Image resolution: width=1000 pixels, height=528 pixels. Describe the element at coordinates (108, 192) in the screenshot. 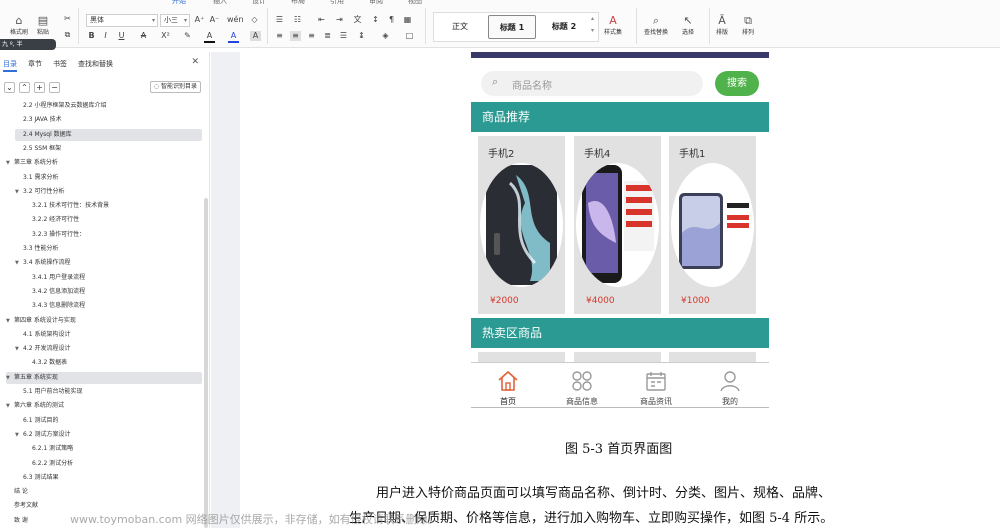

I see `toc-item: ▼ 3.2 可行性分析` at that location.